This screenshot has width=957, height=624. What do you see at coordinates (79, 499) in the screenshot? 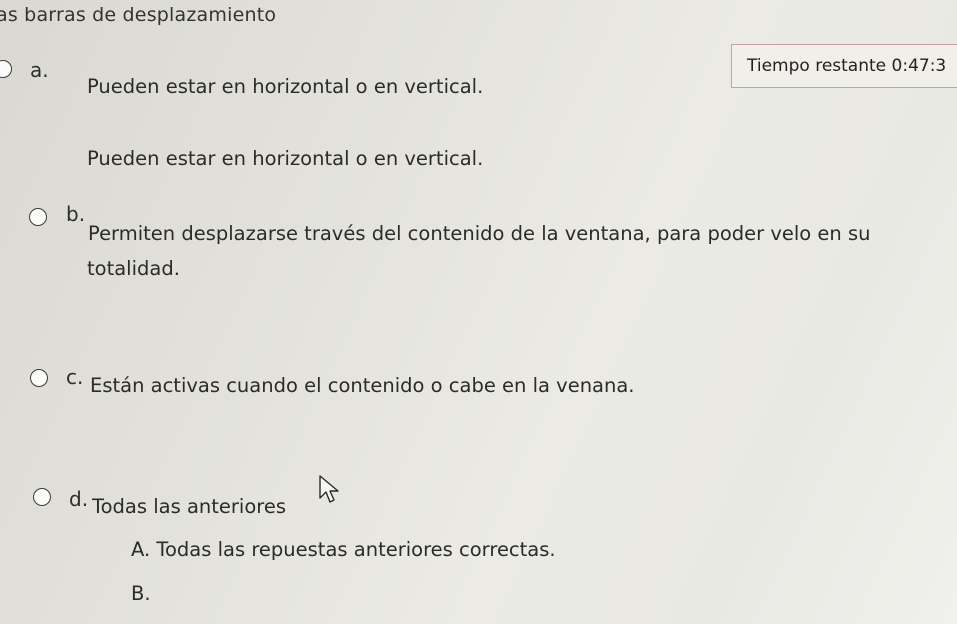
I see `option-d-letter: d.` at bounding box center [79, 499].